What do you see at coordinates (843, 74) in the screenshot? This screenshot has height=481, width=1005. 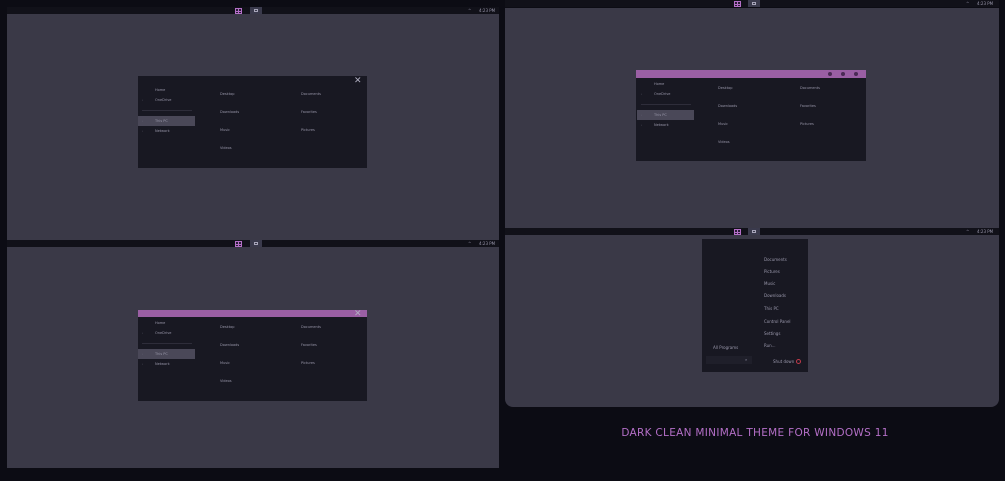 I see `maximize-icon` at bounding box center [843, 74].